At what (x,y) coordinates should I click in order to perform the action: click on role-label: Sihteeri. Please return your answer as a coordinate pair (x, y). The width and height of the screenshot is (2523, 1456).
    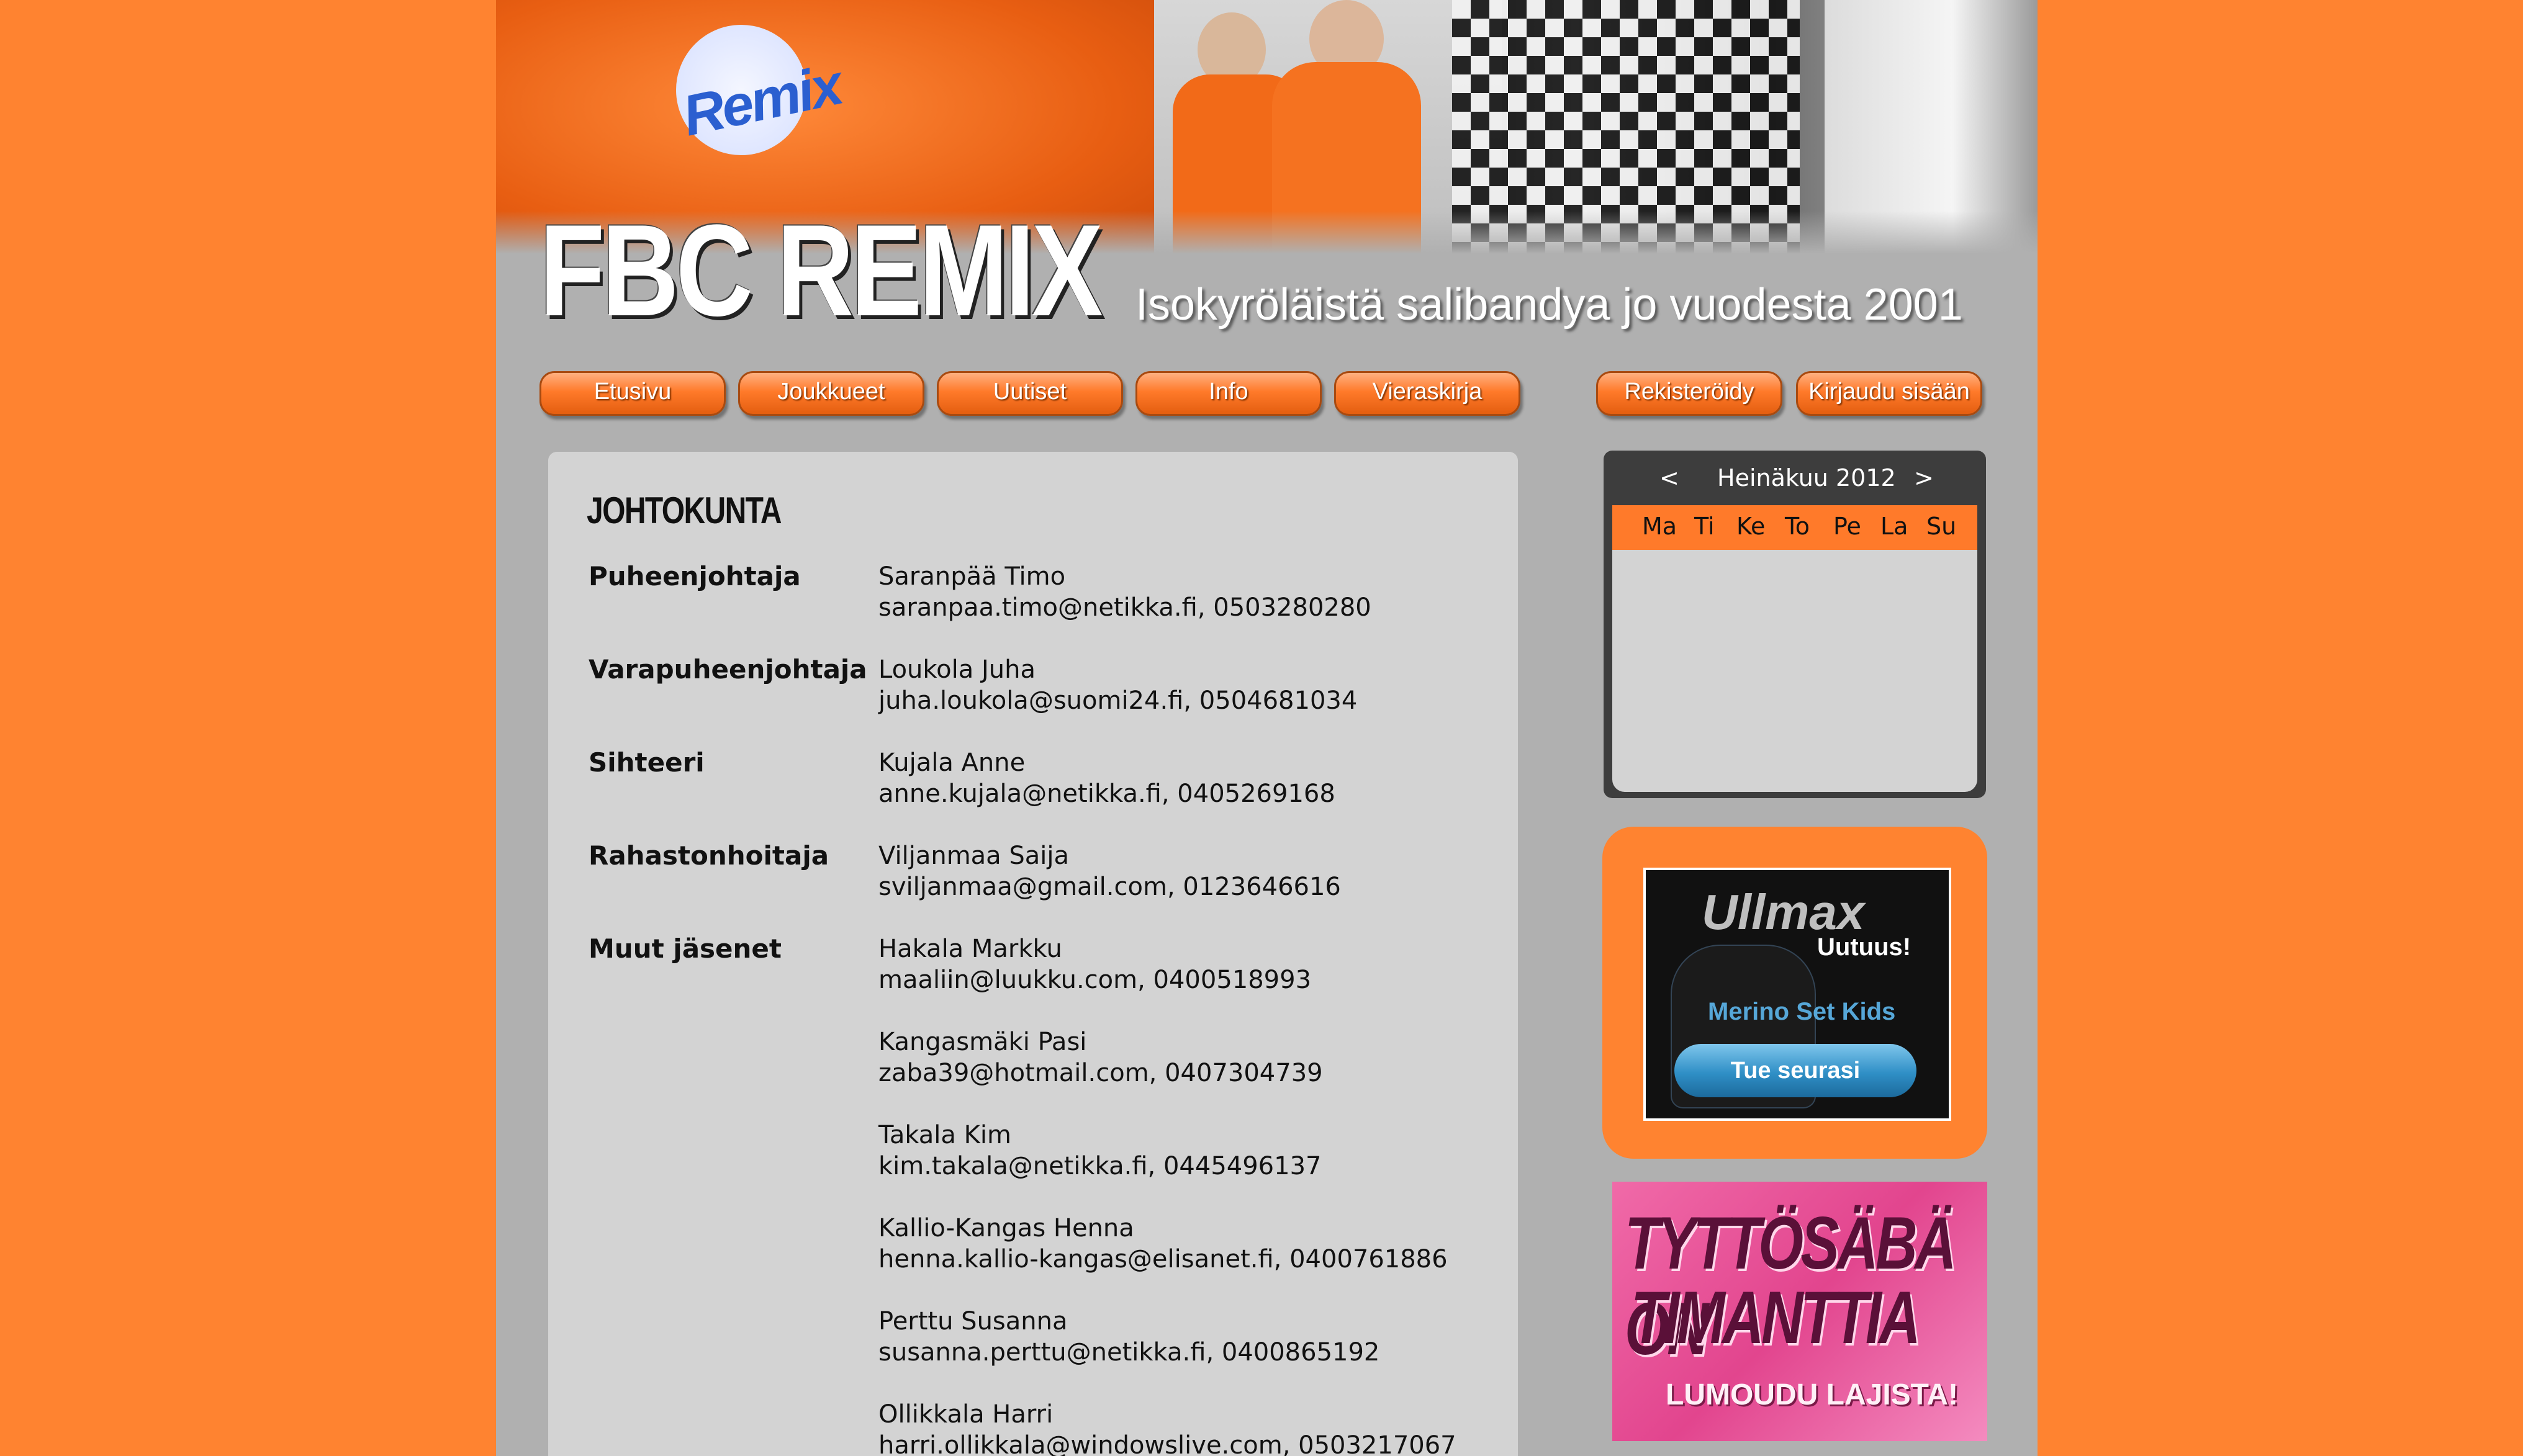
    Looking at the image, I should click on (647, 762).